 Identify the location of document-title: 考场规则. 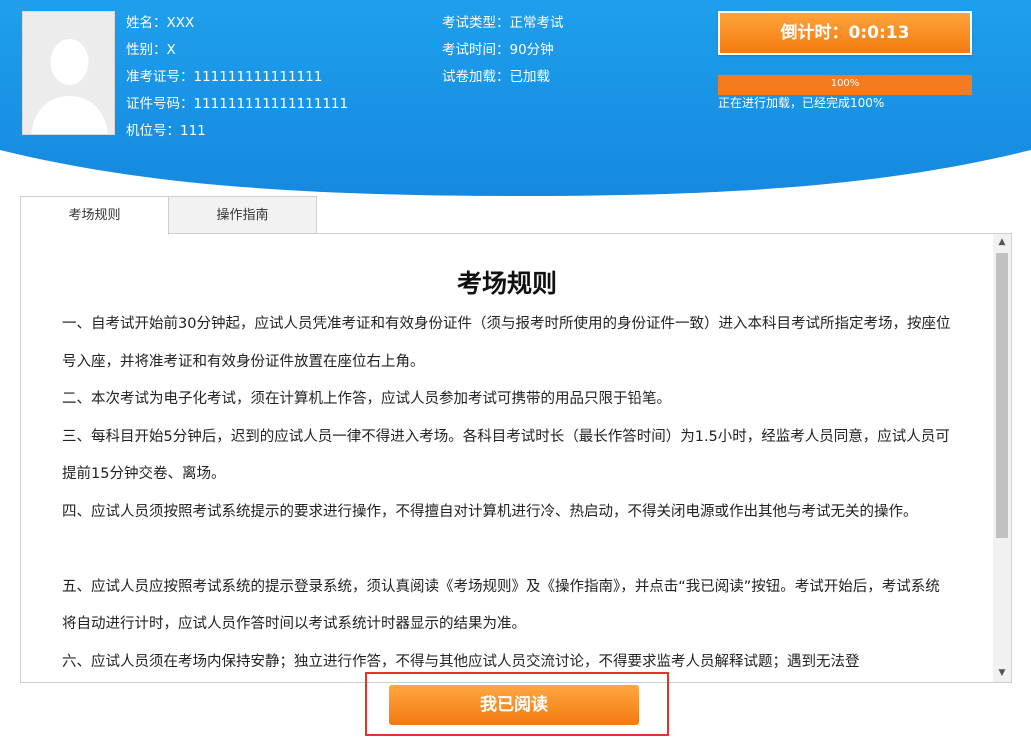
(506, 283).